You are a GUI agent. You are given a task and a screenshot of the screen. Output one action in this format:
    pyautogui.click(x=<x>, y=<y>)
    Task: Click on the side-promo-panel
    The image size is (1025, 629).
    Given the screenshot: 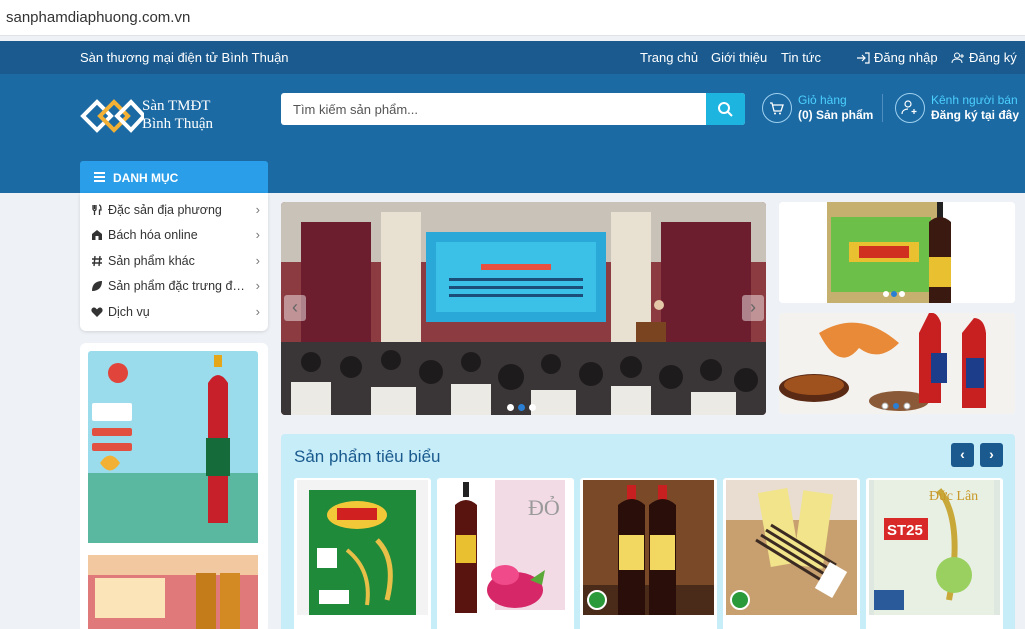 What is the action you would take?
    pyautogui.click(x=174, y=486)
    